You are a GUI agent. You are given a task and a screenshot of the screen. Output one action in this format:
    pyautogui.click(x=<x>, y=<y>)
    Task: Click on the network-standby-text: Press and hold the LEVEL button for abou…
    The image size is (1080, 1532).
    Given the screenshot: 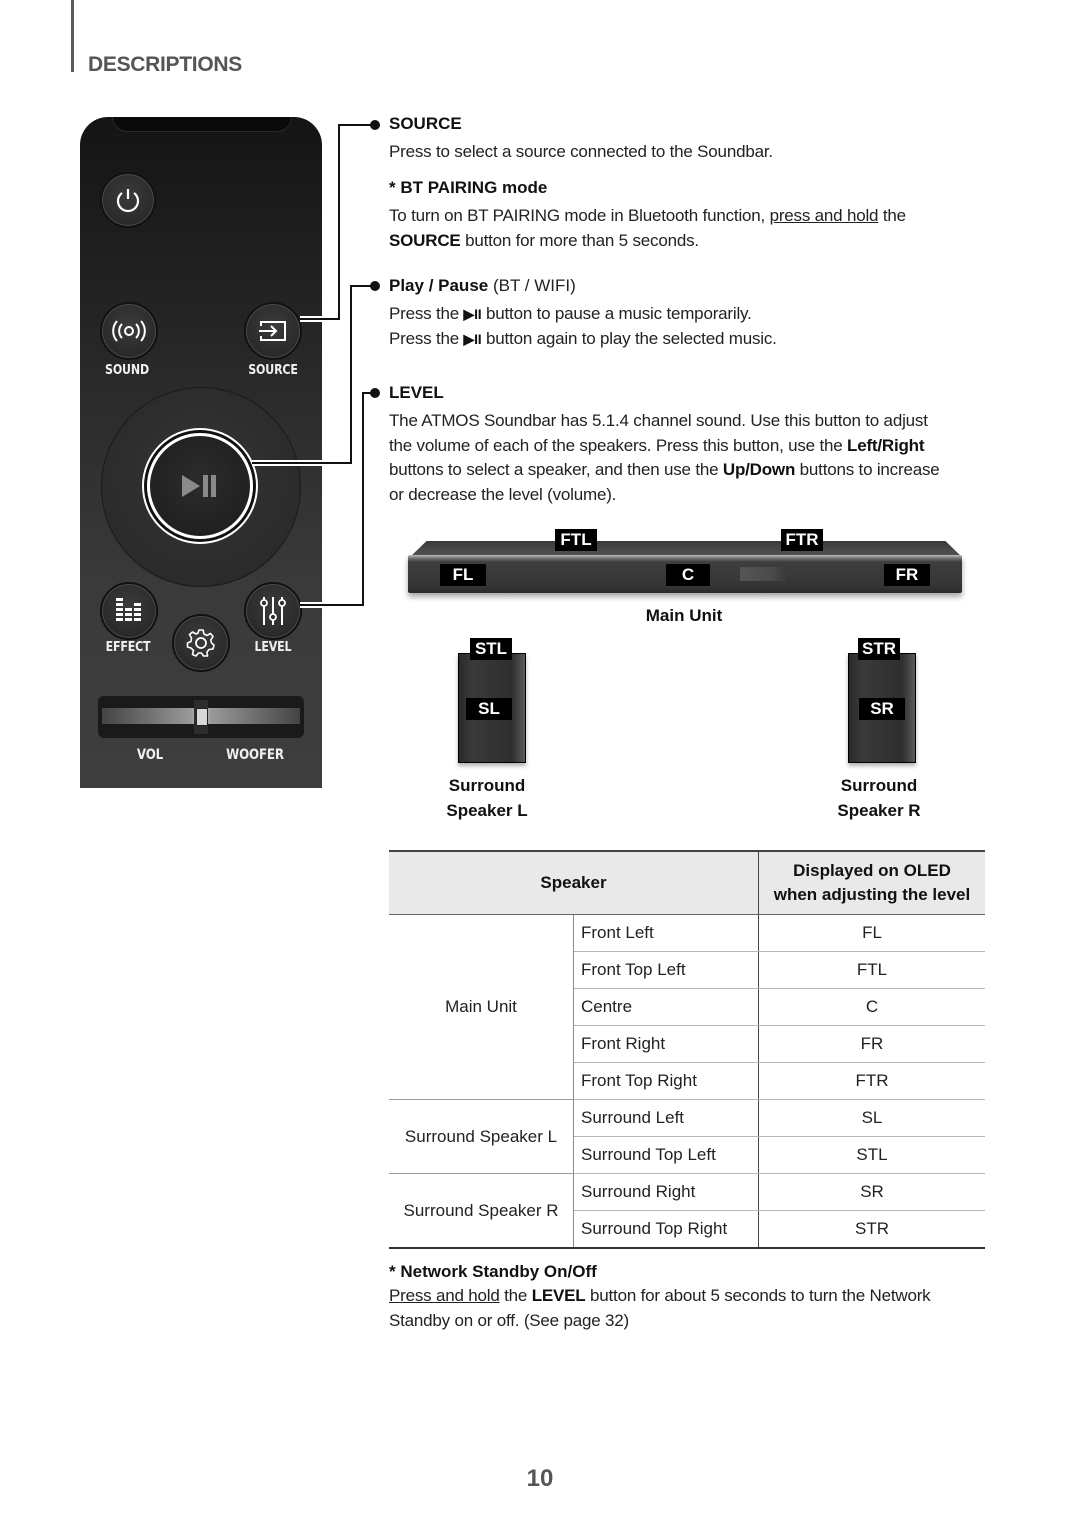 What is the action you would take?
    pyautogui.click(x=699, y=1308)
    